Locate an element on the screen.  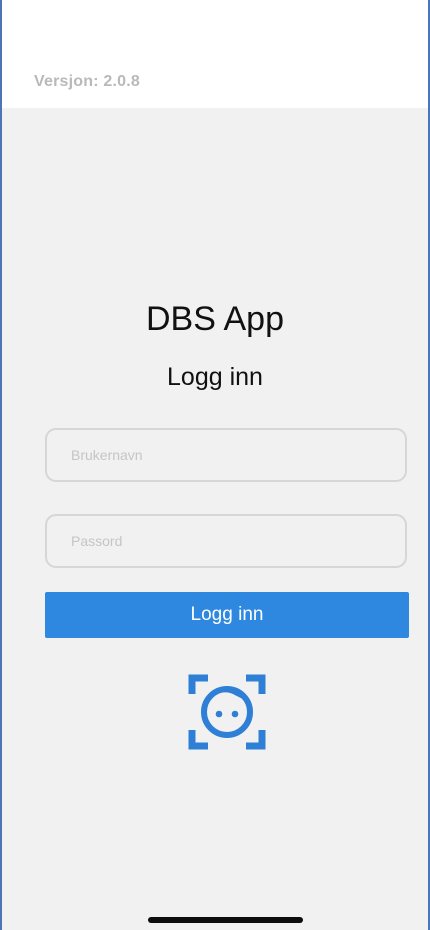
version-label: Versjon: 2.0.8 is located at coordinates (87, 81).